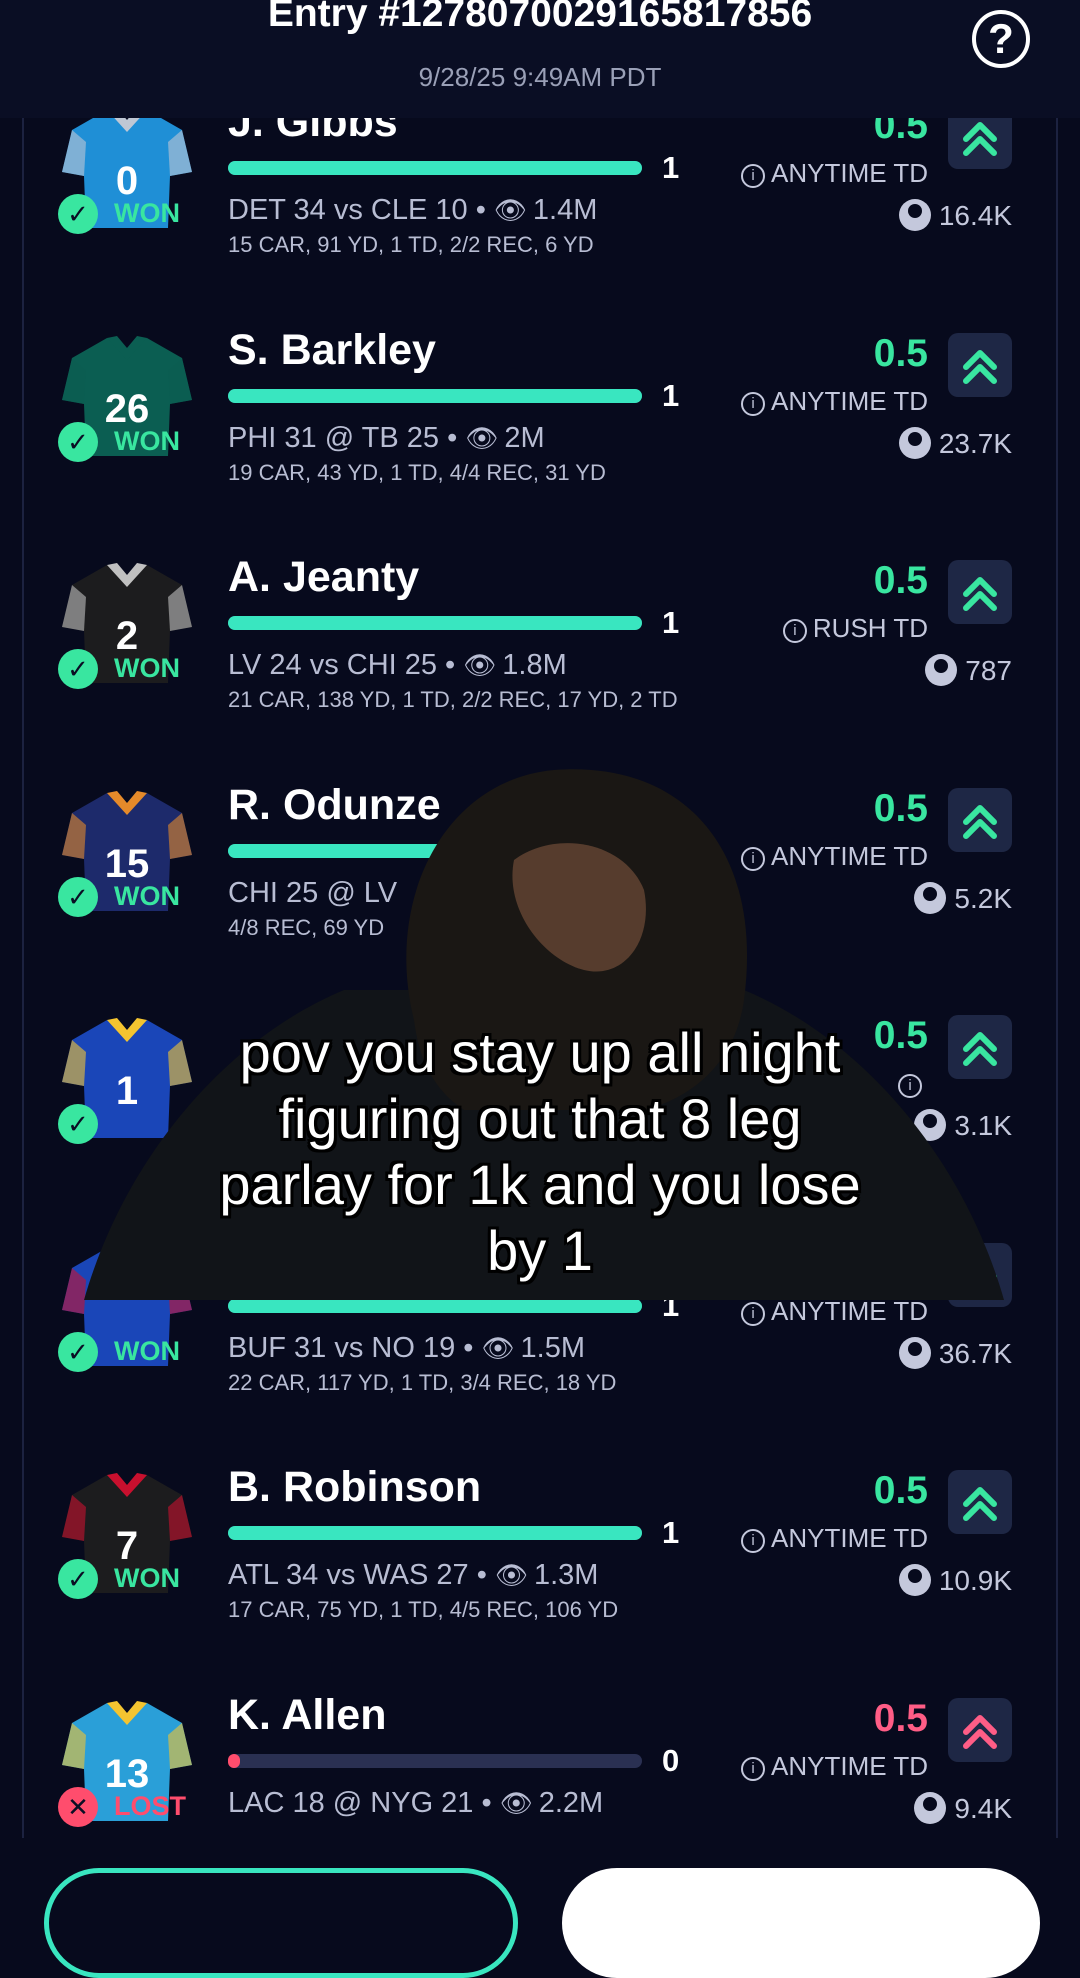 The height and width of the screenshot is (1978, 1080). Describe the element at coordinates (361, 210) in the screenshot. I see `game-text: DET 34 vs CLE 10 •` at that location.